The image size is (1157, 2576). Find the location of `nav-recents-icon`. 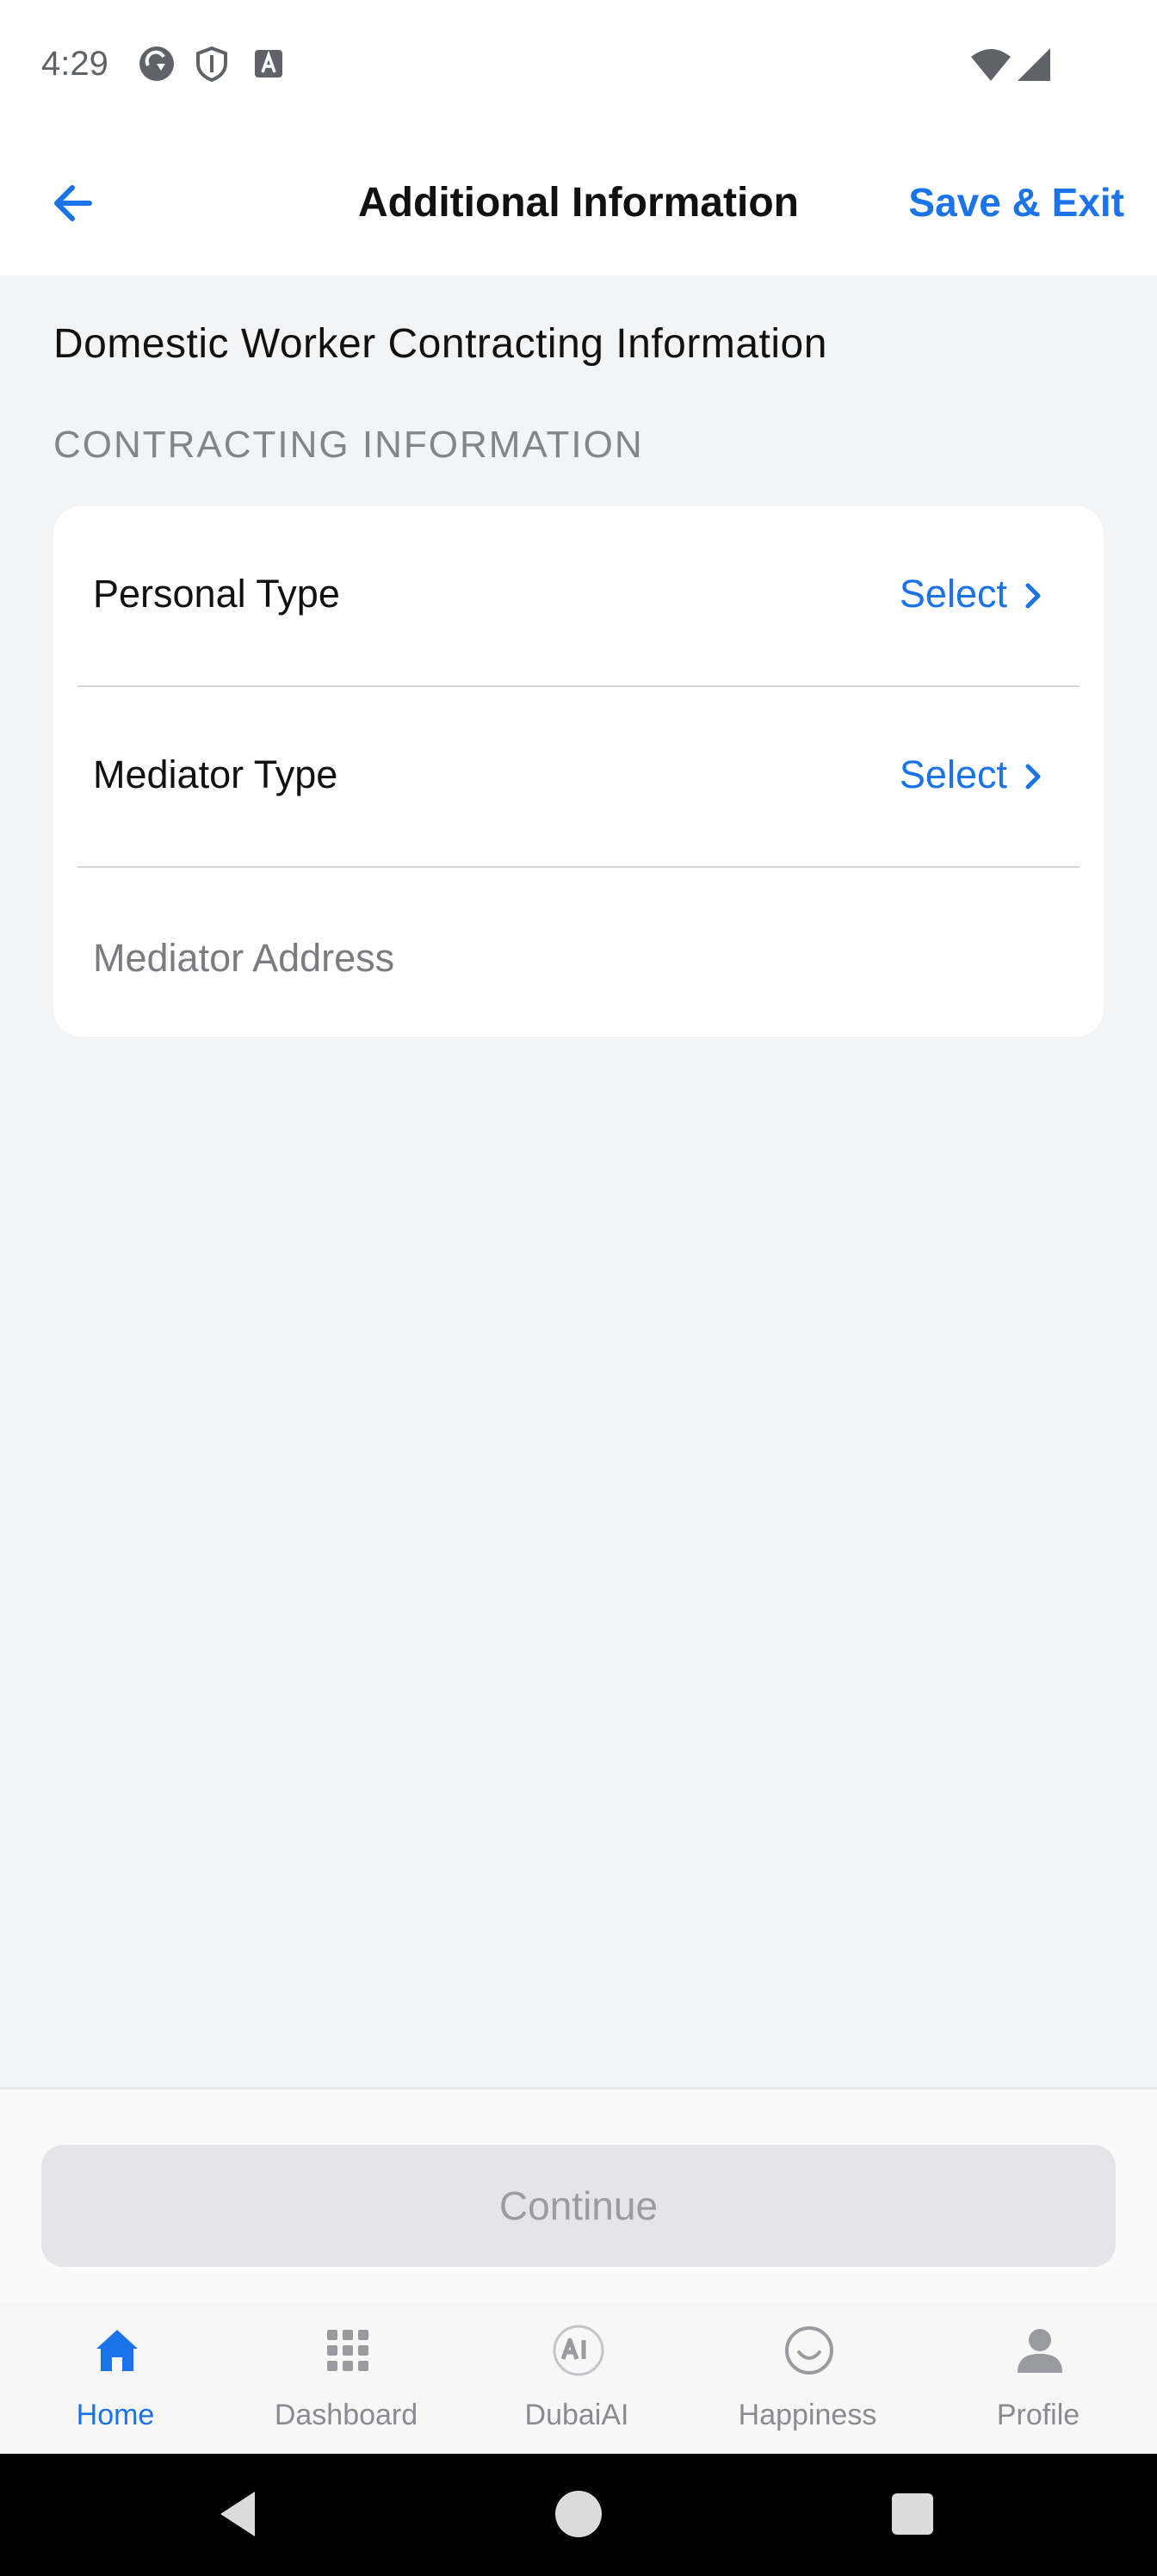

nav-recents-icon is located at coordinates (913, 2514).